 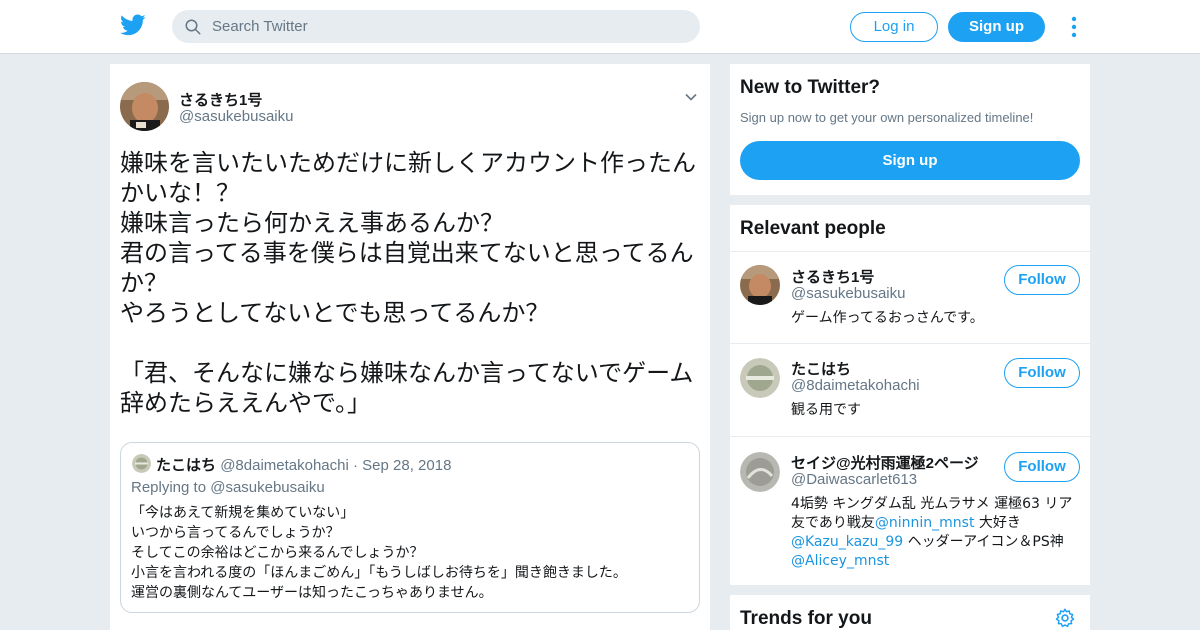 What do you see at coordinates (910, 160) in the screenshot?
I see `signup-panel-button: Sign up` at bounding box center [910, 160].